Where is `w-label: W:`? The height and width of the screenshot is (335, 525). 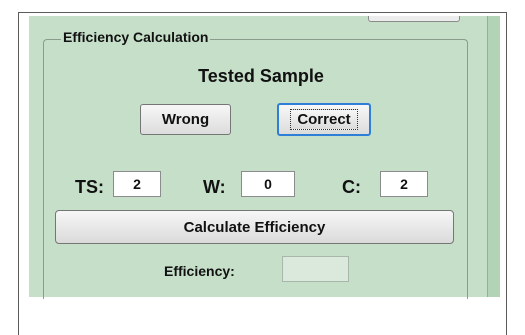
w-label: W: is located at coordinates (214, 187).